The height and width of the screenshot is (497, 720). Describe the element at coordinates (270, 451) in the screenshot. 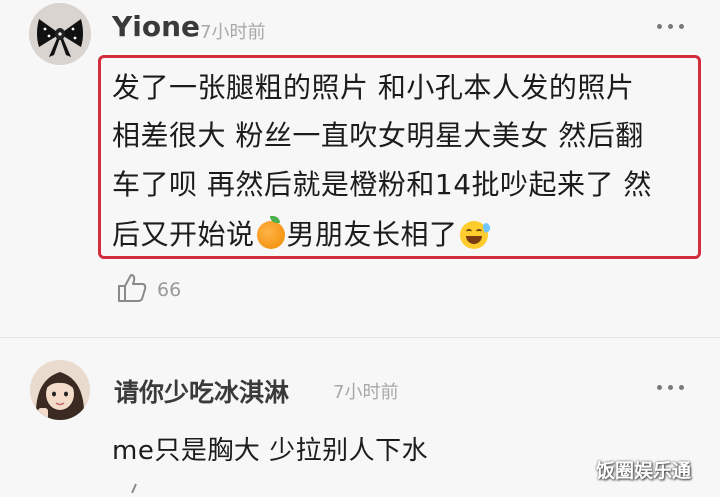

I see `comment-text-line: me只是胸大 少拉别人下水` at that location.